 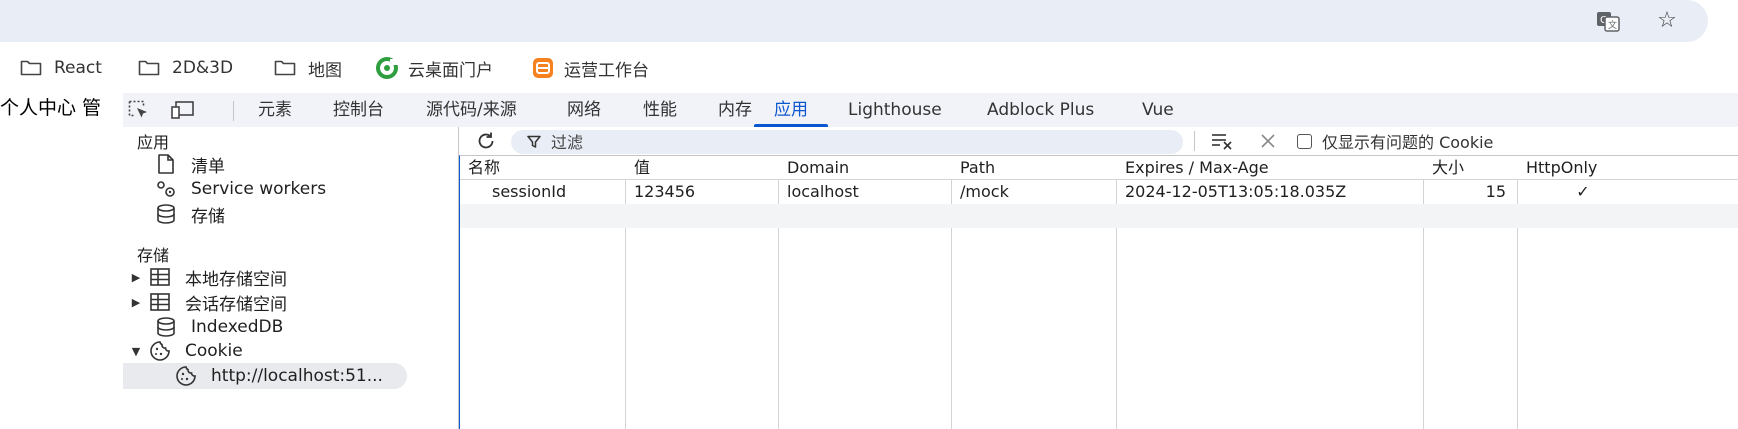 What do you see at coordinates (166, 164) in the screenshot?
I see `document-icon` at bounding box center [166, 164].